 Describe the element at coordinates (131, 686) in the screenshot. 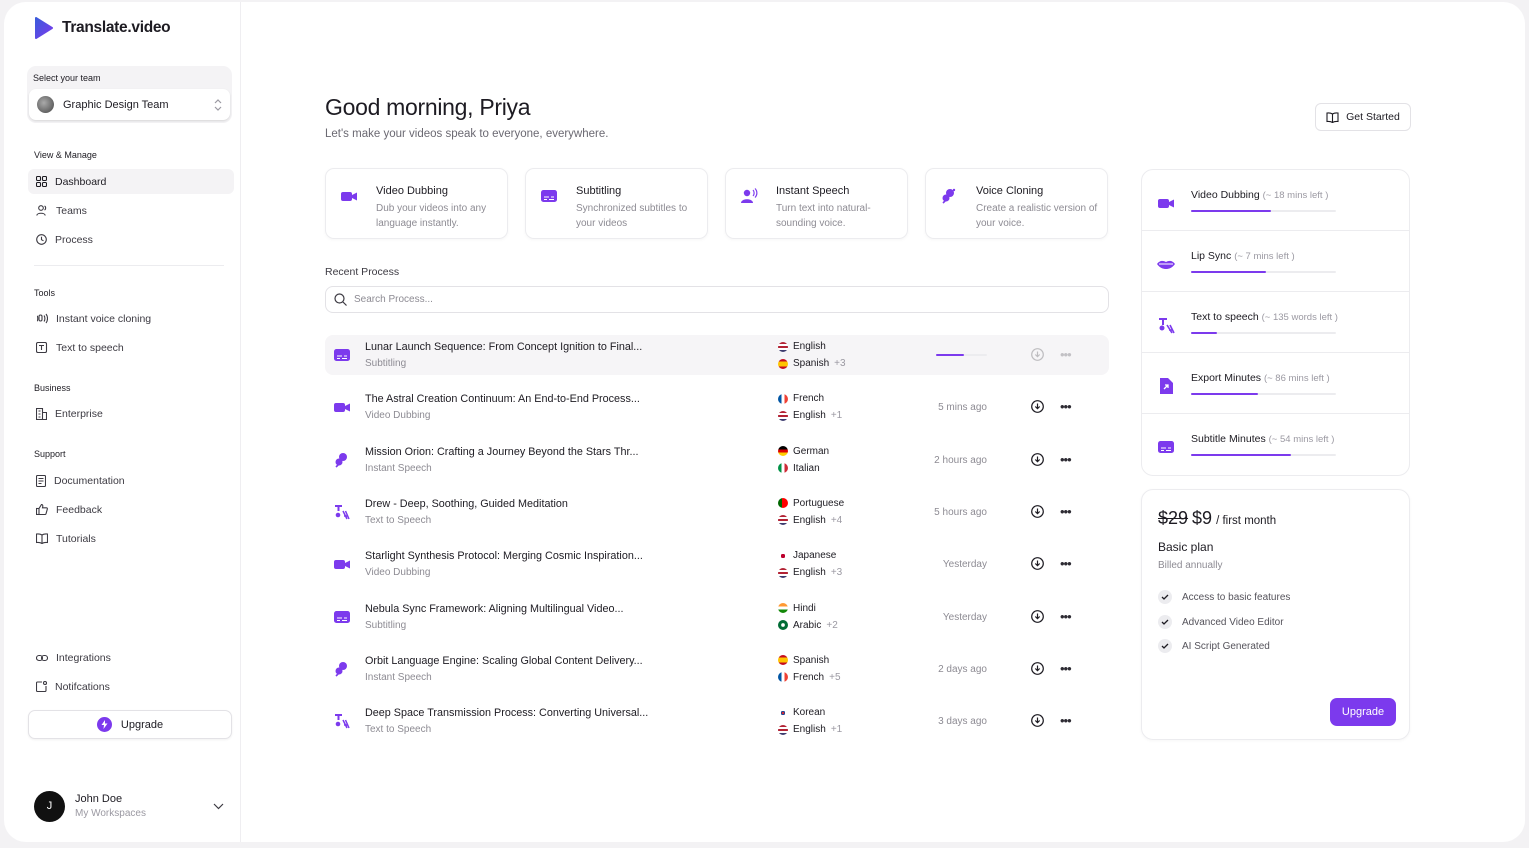

I see `sidebar-item-notifications: Notifcations` at that location.